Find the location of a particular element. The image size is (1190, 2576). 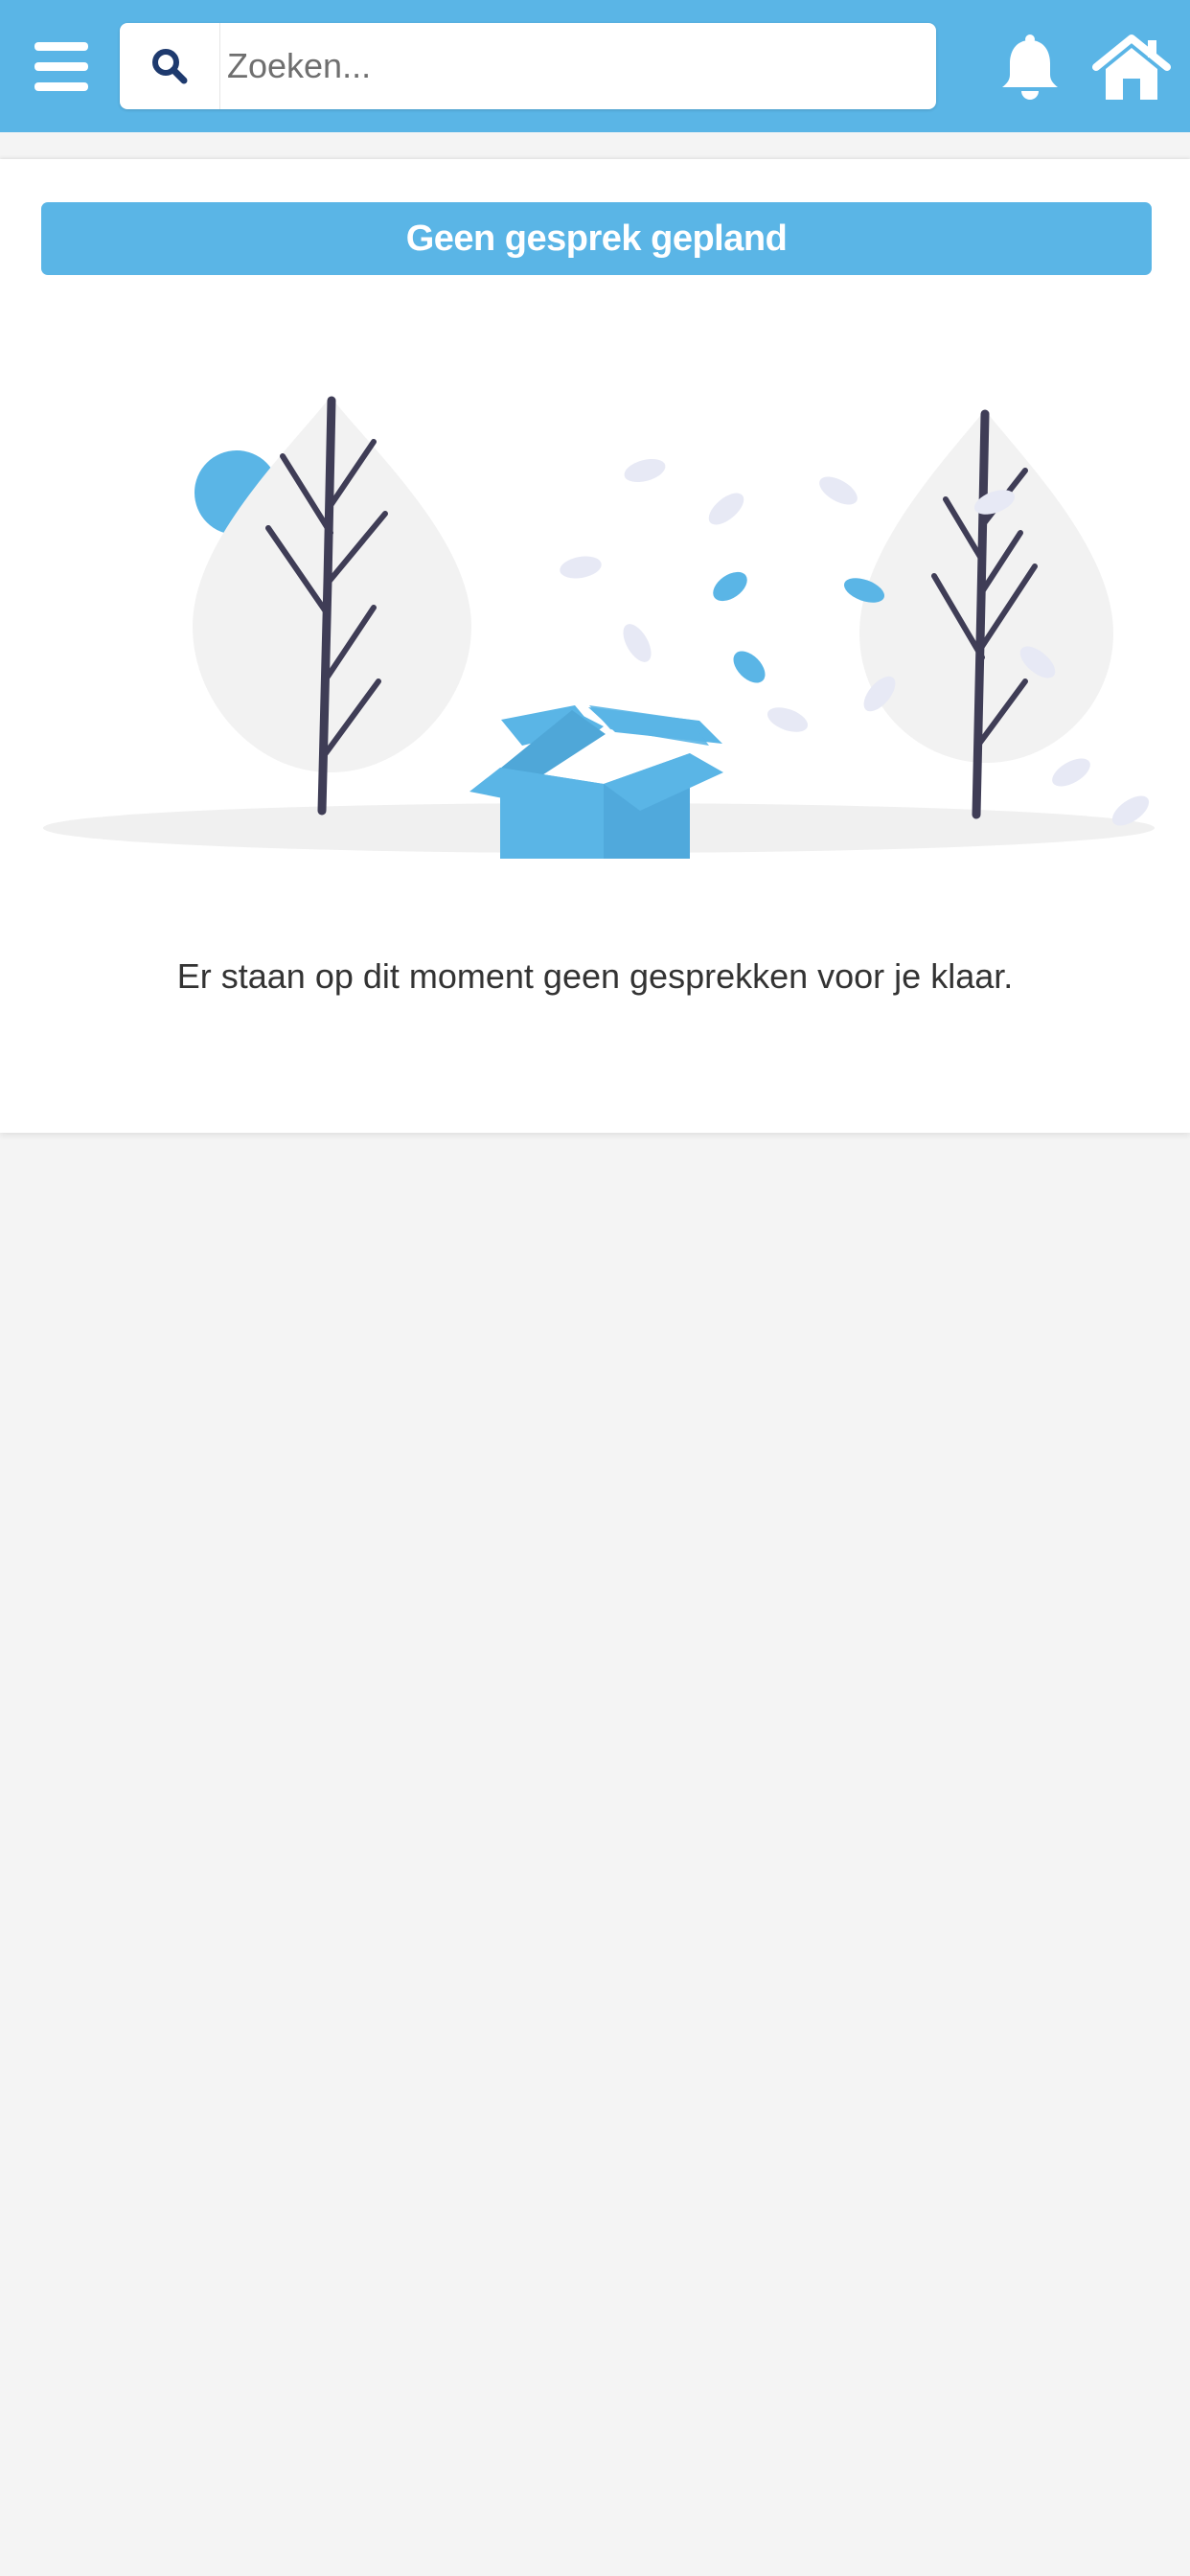

search-input is located at coordinates (571, 66).